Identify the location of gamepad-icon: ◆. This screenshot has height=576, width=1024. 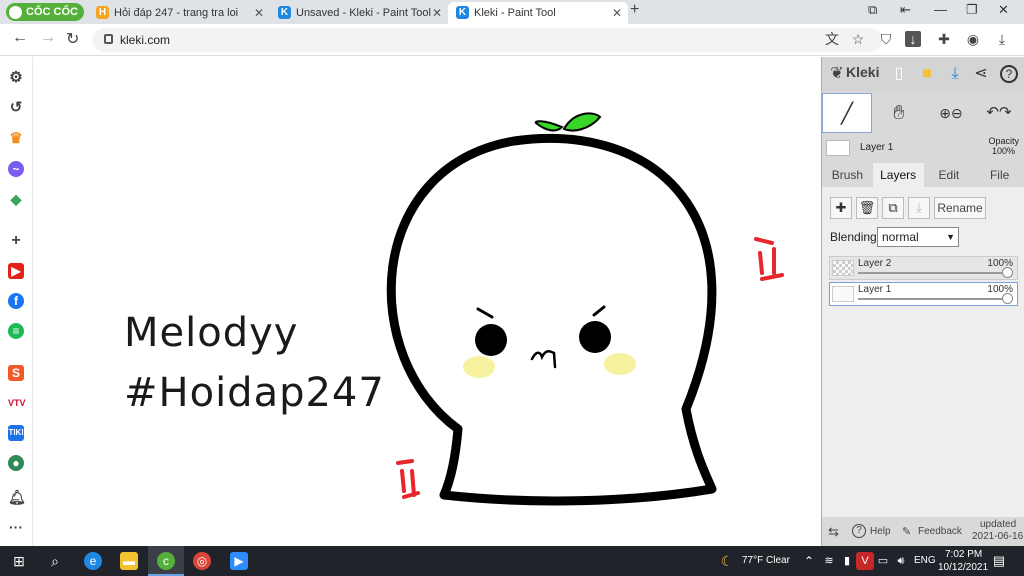
(16, 199).